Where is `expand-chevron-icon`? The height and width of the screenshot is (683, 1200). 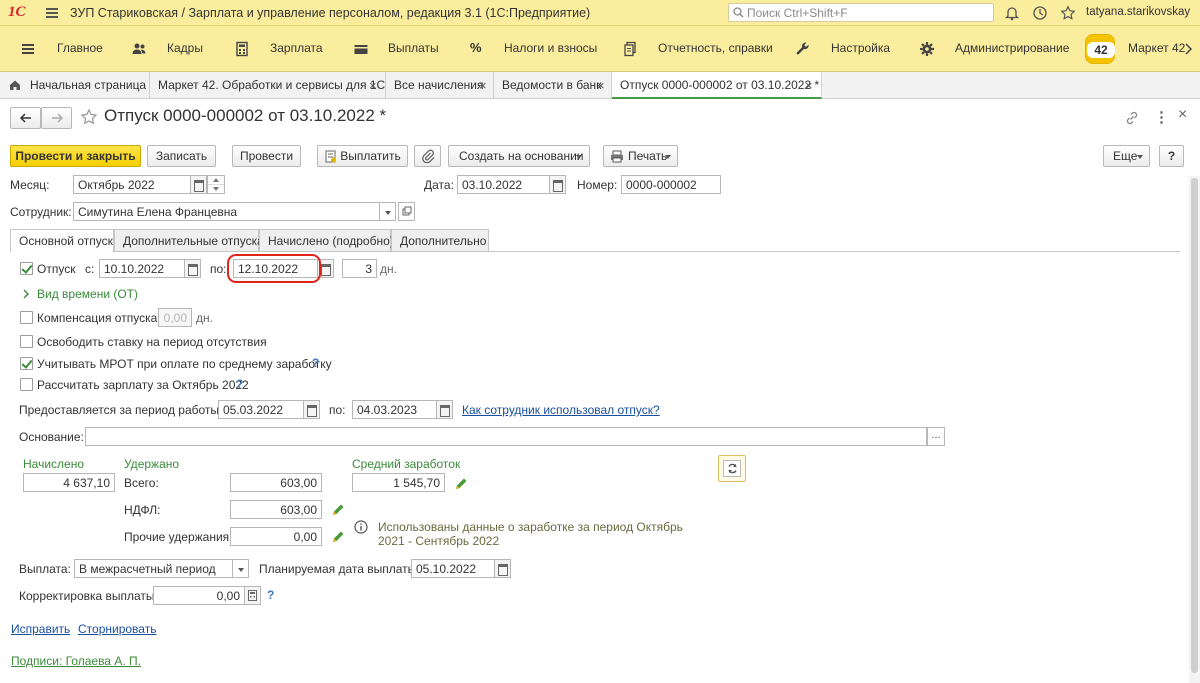
expand-chevron-icon is located at coordinates (26, 294).